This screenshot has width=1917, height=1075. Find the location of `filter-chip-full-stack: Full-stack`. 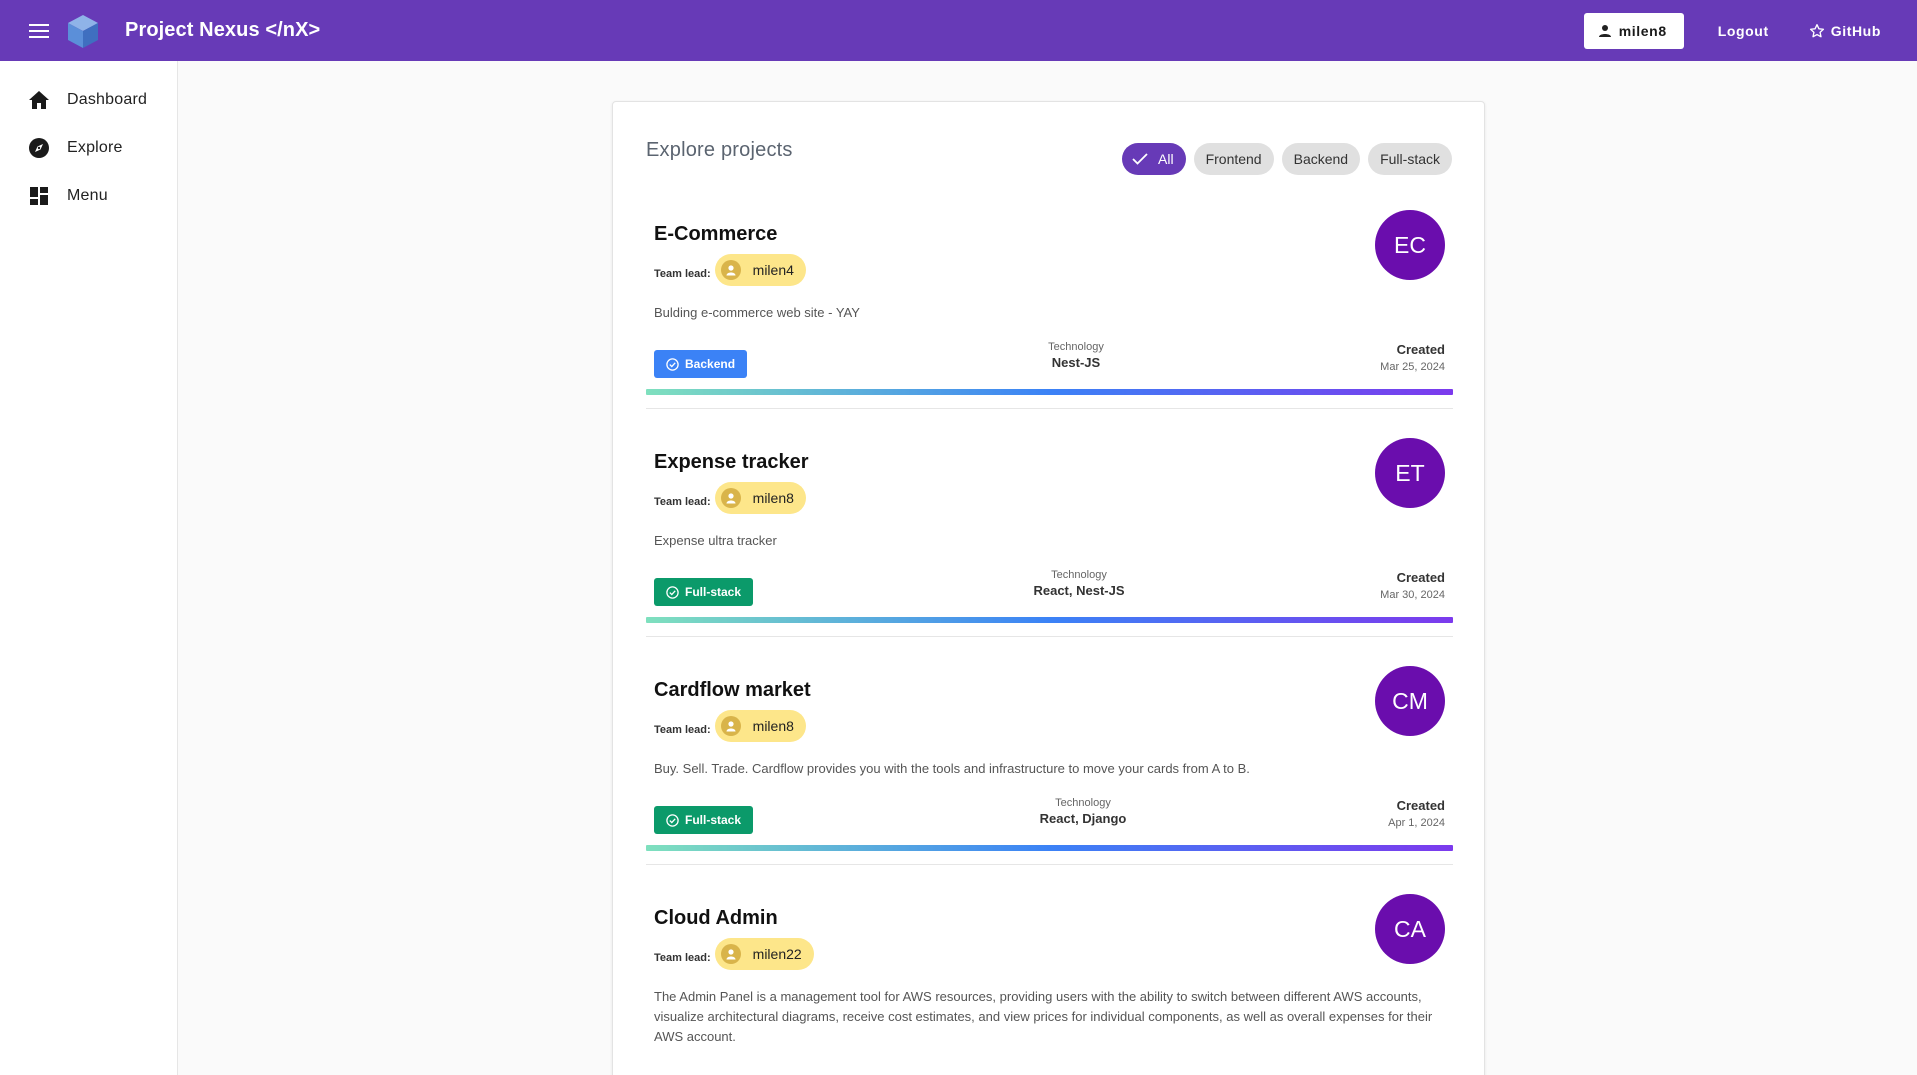

filter-chip-full-stack: Full-stack is located at coordinates (1410, 159).